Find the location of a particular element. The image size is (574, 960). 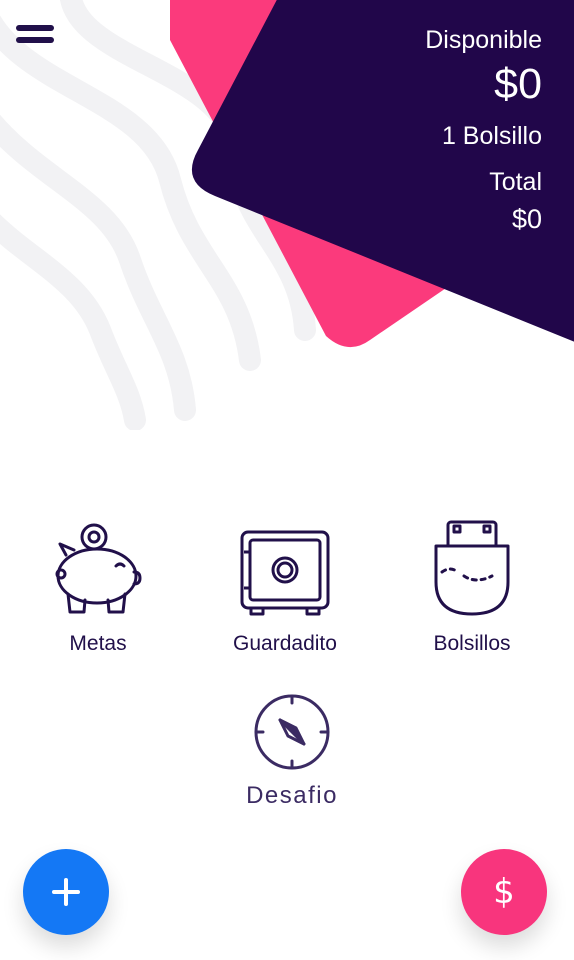

menu-button is located at coordinates (35, 36).